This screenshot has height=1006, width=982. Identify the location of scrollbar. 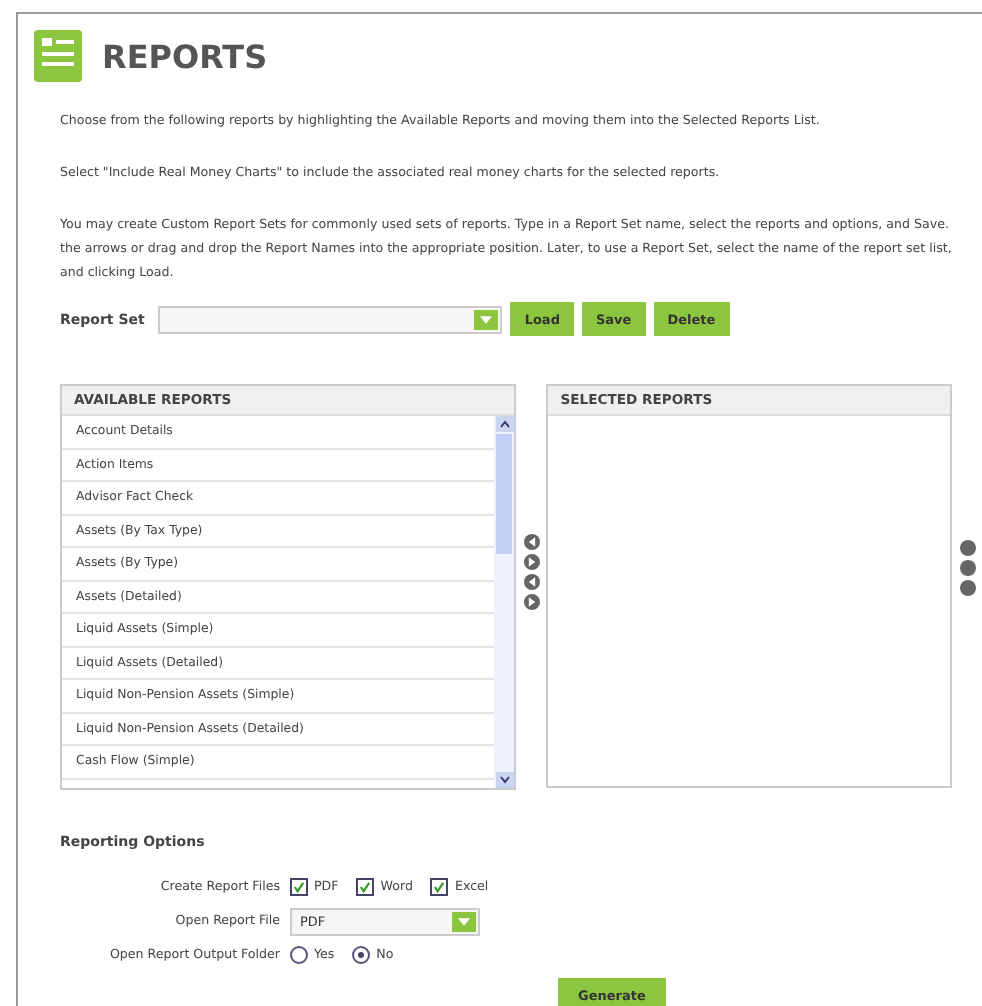
(504, 602).